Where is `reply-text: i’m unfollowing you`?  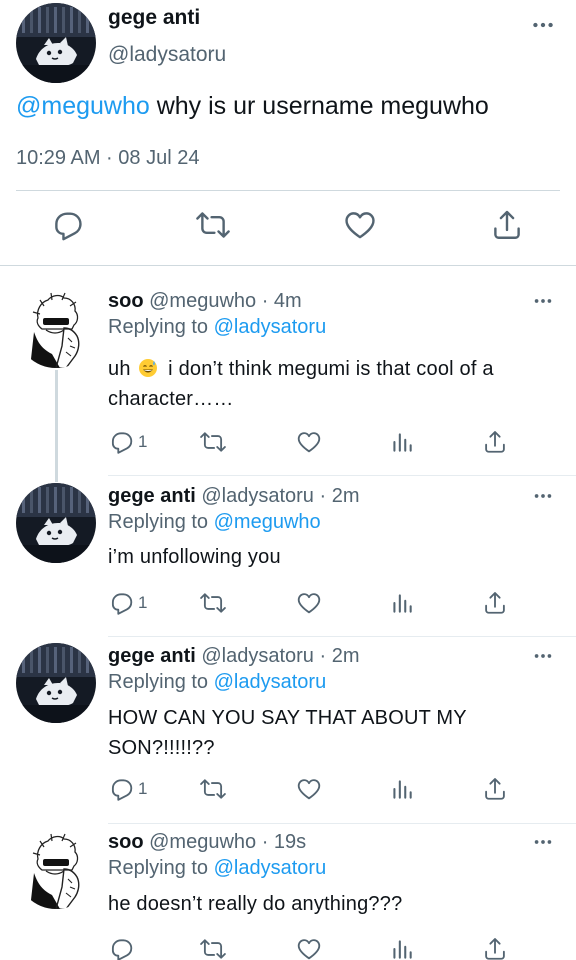
reply-text: i’m unfollowing you is located at coordinates (194, 557).